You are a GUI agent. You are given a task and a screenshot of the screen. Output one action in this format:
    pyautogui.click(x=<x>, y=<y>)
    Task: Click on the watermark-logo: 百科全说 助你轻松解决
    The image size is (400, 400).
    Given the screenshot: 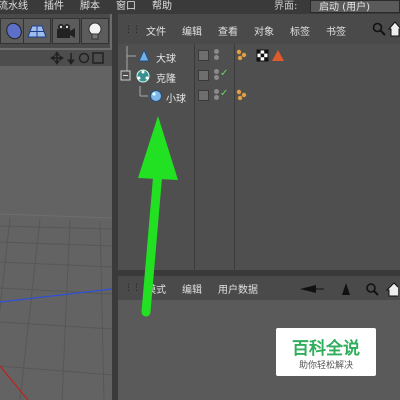 What is the action you would take?
    pyautogui.click(x=326, y=352)
    